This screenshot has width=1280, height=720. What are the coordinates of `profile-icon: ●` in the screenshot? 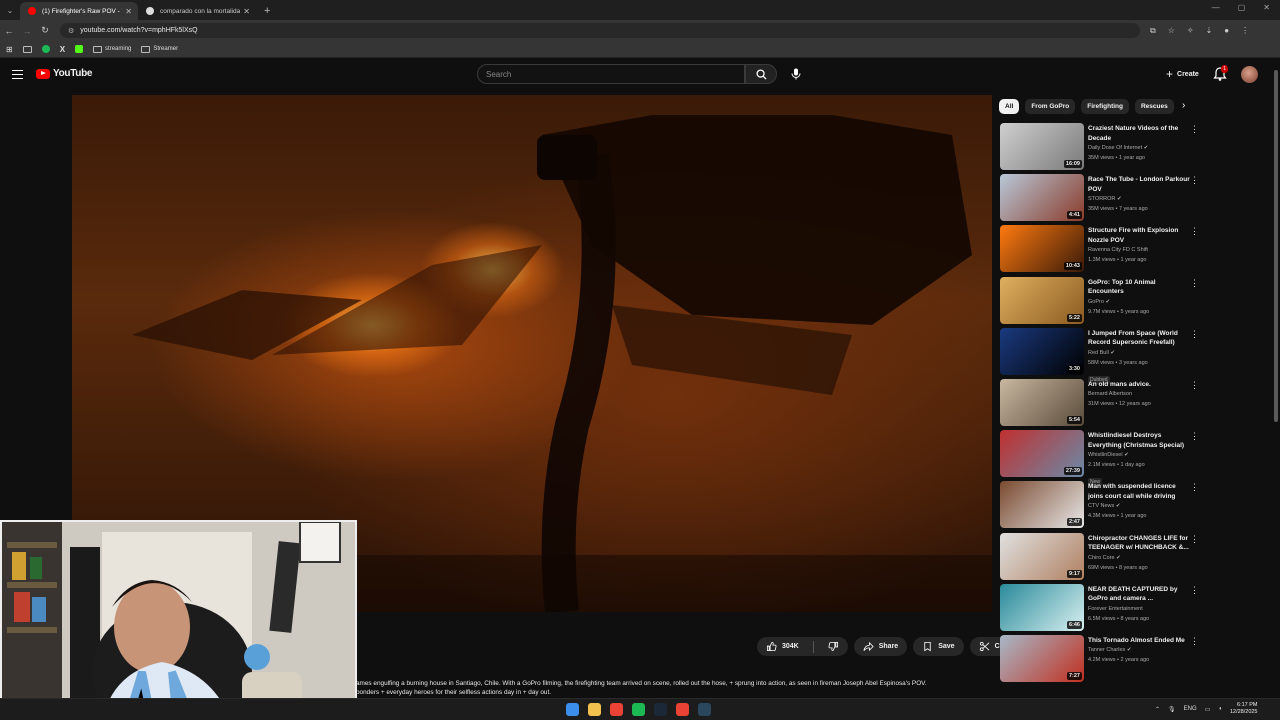 It's located at (1226, 31).